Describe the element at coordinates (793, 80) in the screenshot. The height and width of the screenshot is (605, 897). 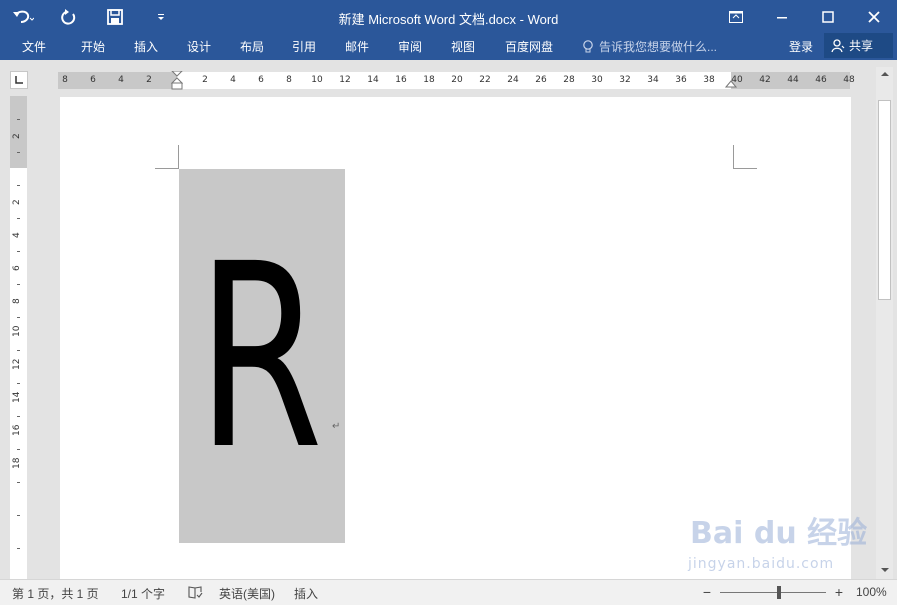
I see `ruler-number: 44` at that location.